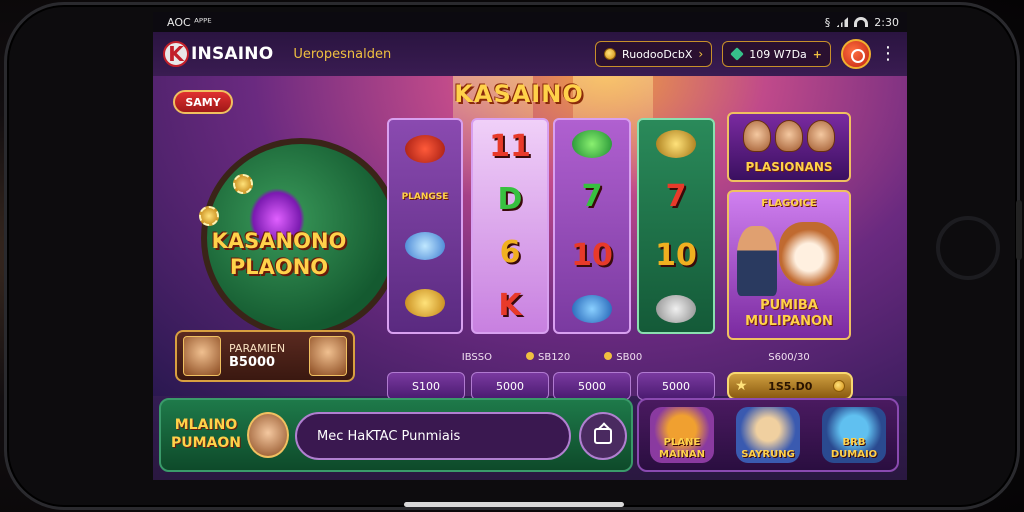 This screenshot has height=512, width=1024. I want to click on promo-box: PARAMIEN B5000, so click(265, 356).